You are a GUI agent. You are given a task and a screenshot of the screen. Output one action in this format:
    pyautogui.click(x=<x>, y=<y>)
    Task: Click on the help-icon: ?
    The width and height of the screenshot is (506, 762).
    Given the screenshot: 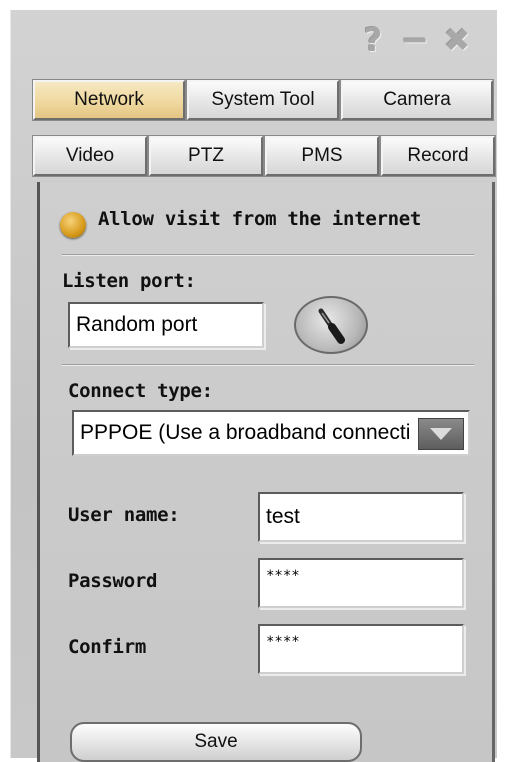 What is the action you would take?
    pyautogui.click(x=373, y=40)
    